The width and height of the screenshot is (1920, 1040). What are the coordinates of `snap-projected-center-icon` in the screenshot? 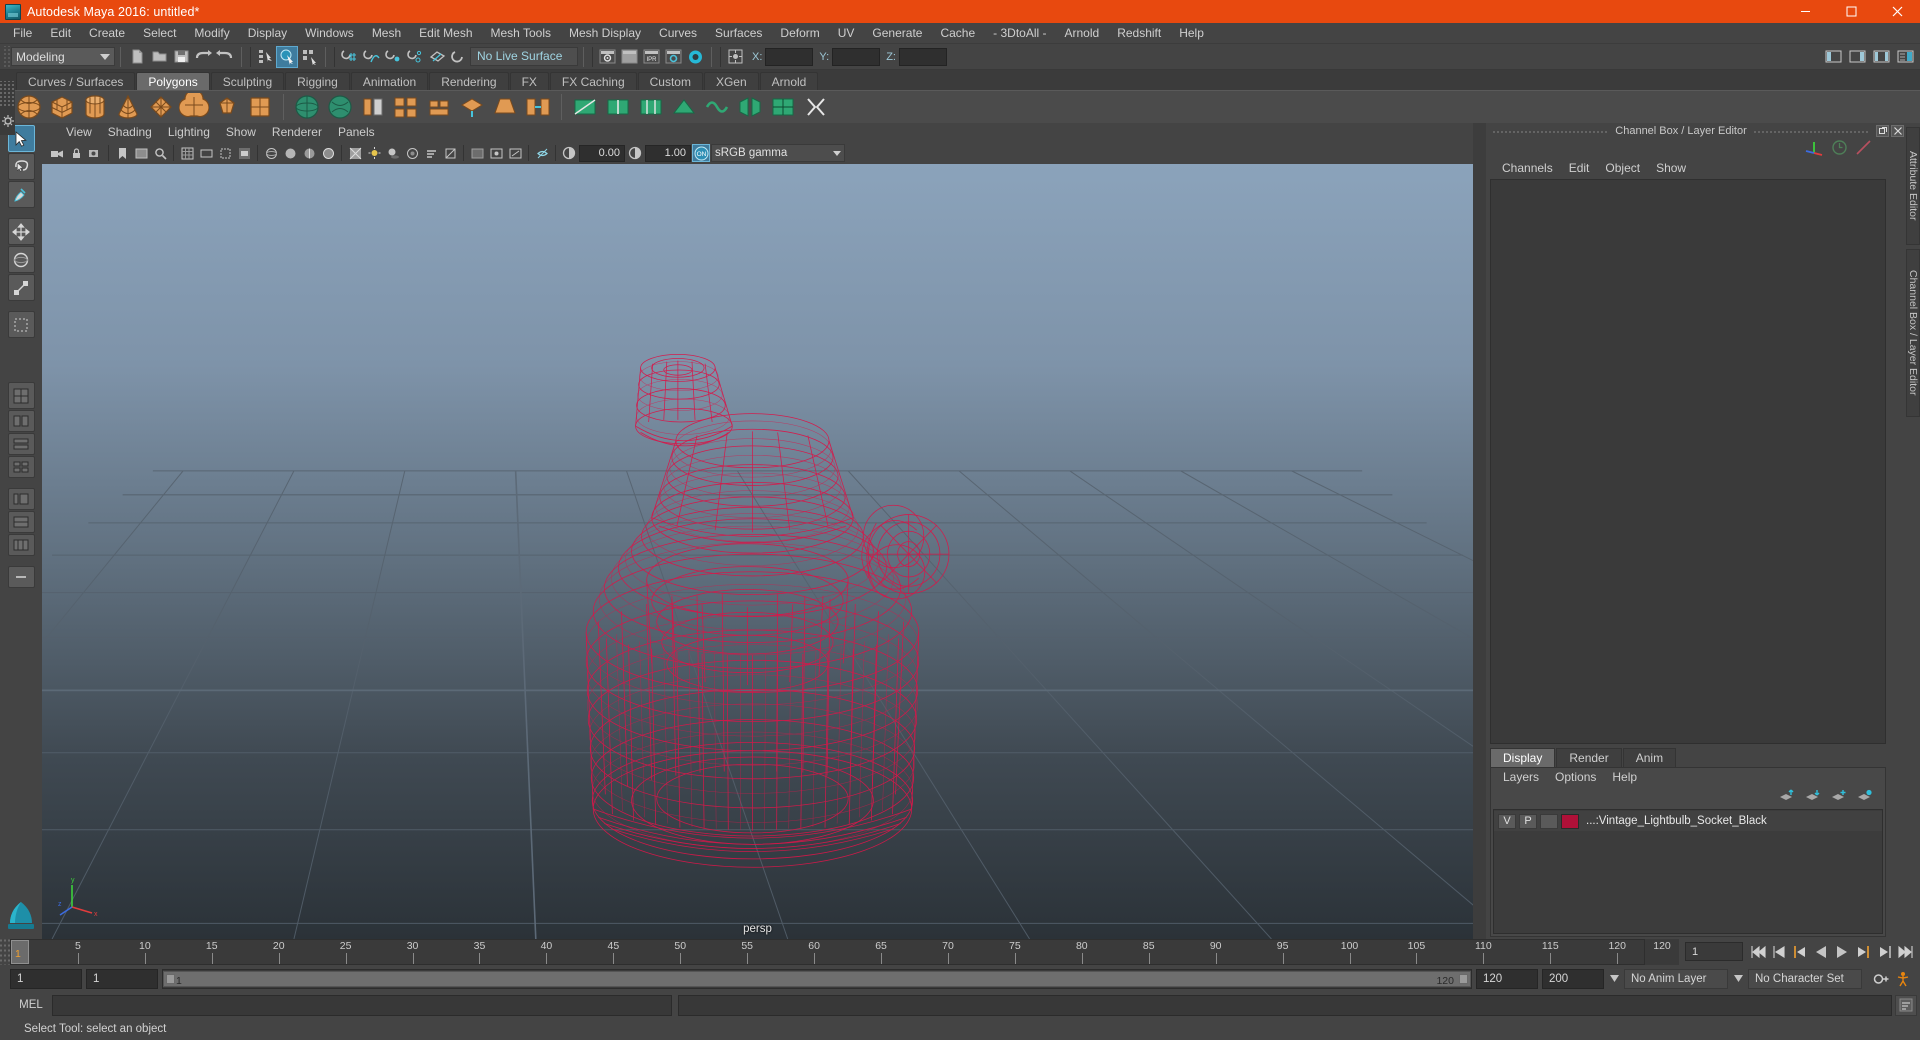 It's located at (415, 57).